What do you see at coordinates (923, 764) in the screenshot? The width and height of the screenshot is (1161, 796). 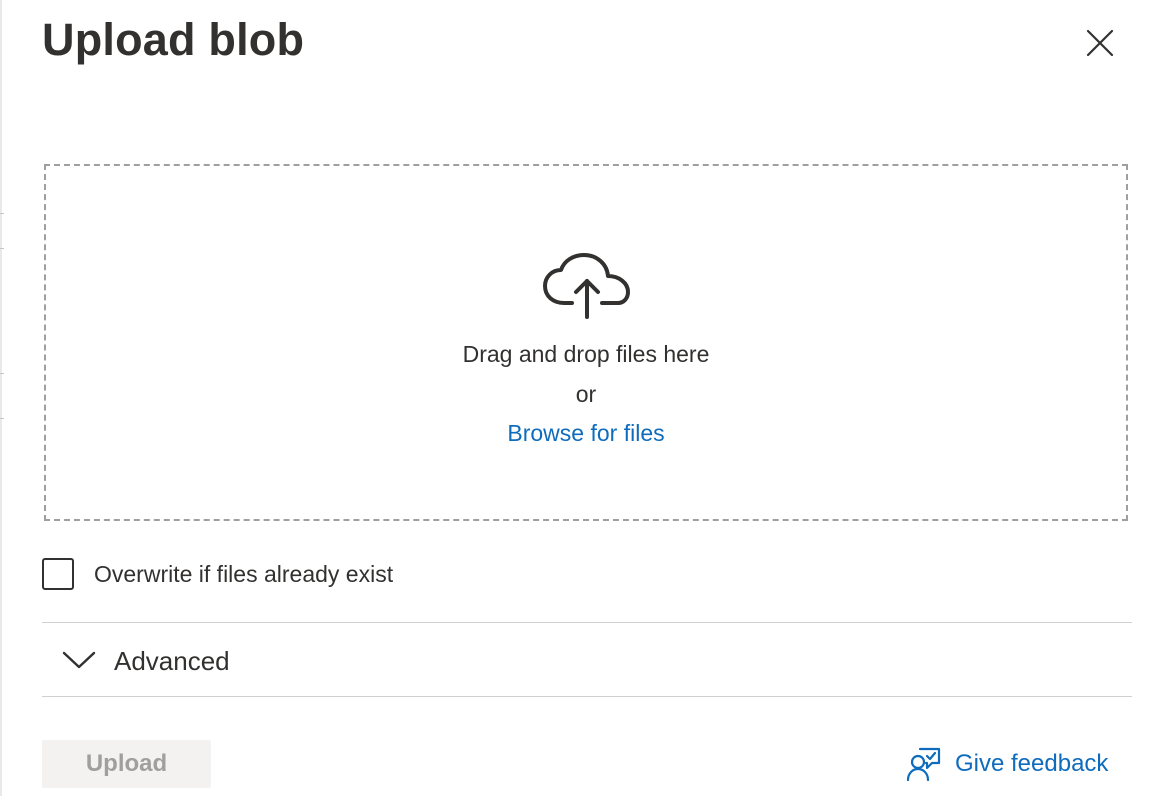 I see `feedback-person-icon` at bounding box center [923, 764].